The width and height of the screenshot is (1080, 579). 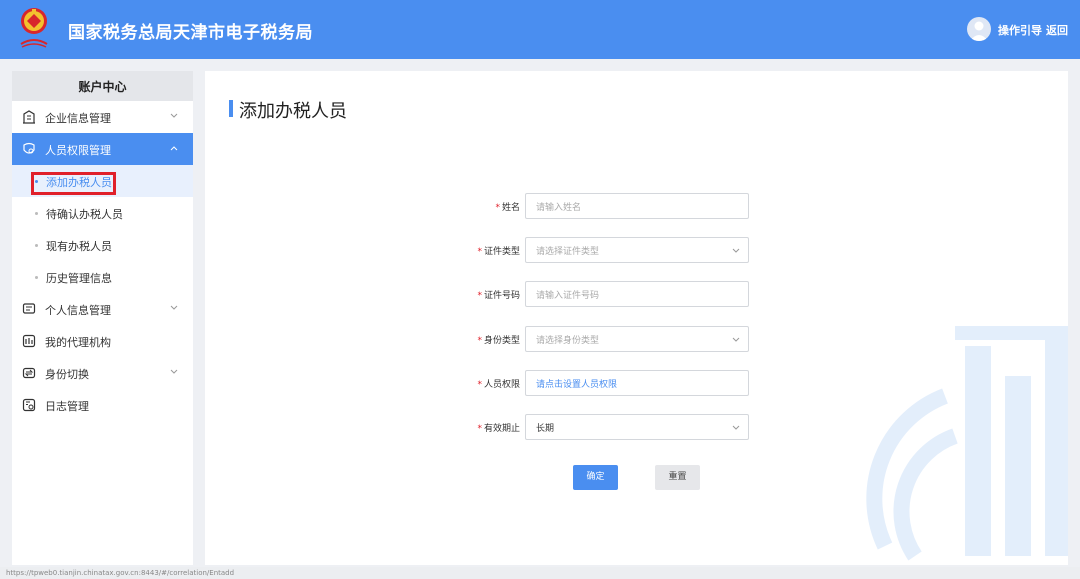 I want to click on sidebar-subitem-pending-tax-staff: 待确认办税人员, so click(x=102, y=213).